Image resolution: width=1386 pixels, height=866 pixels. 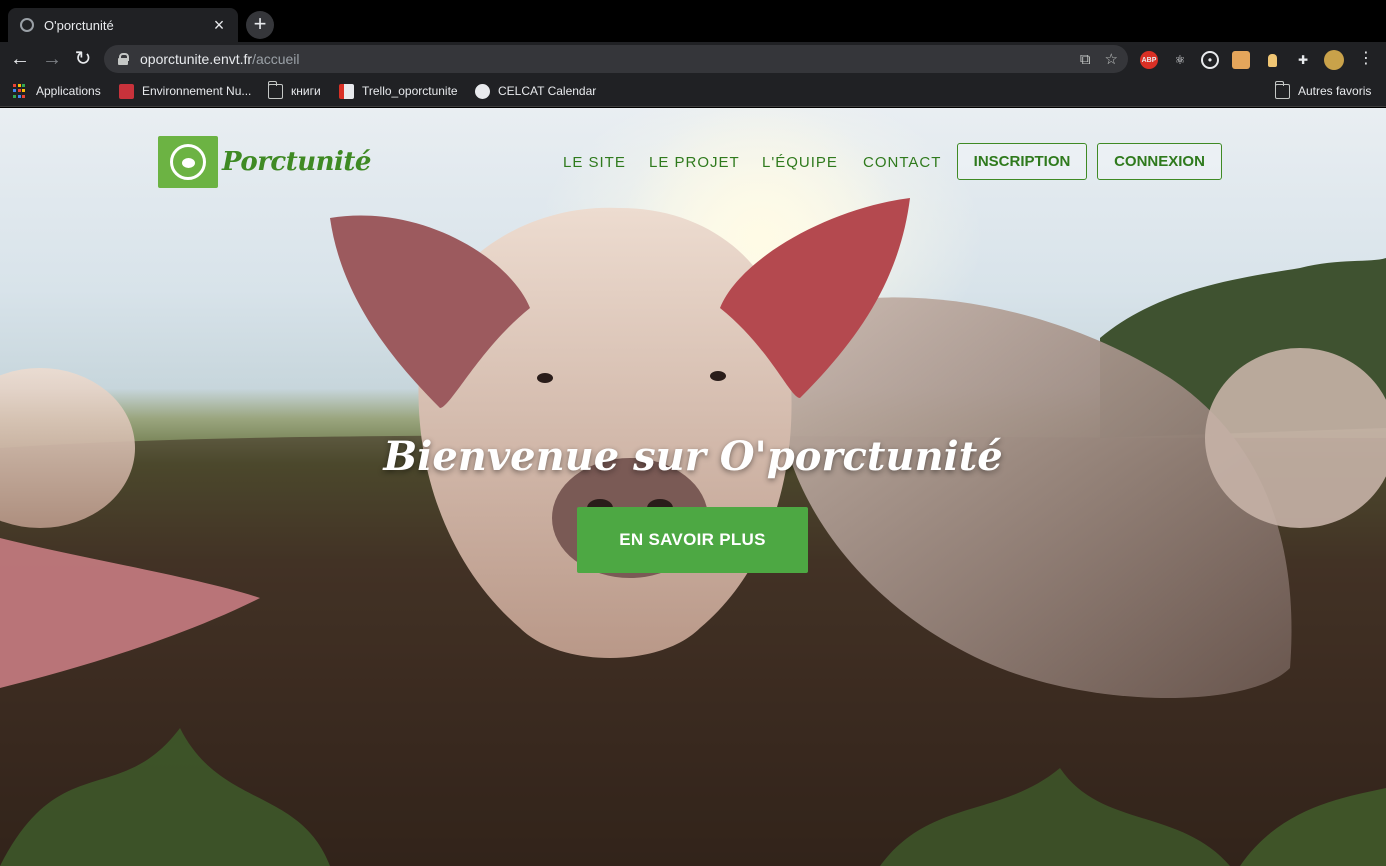 I want to click on browser-tab: O'porctunité ×, so click(x=123, y=25).